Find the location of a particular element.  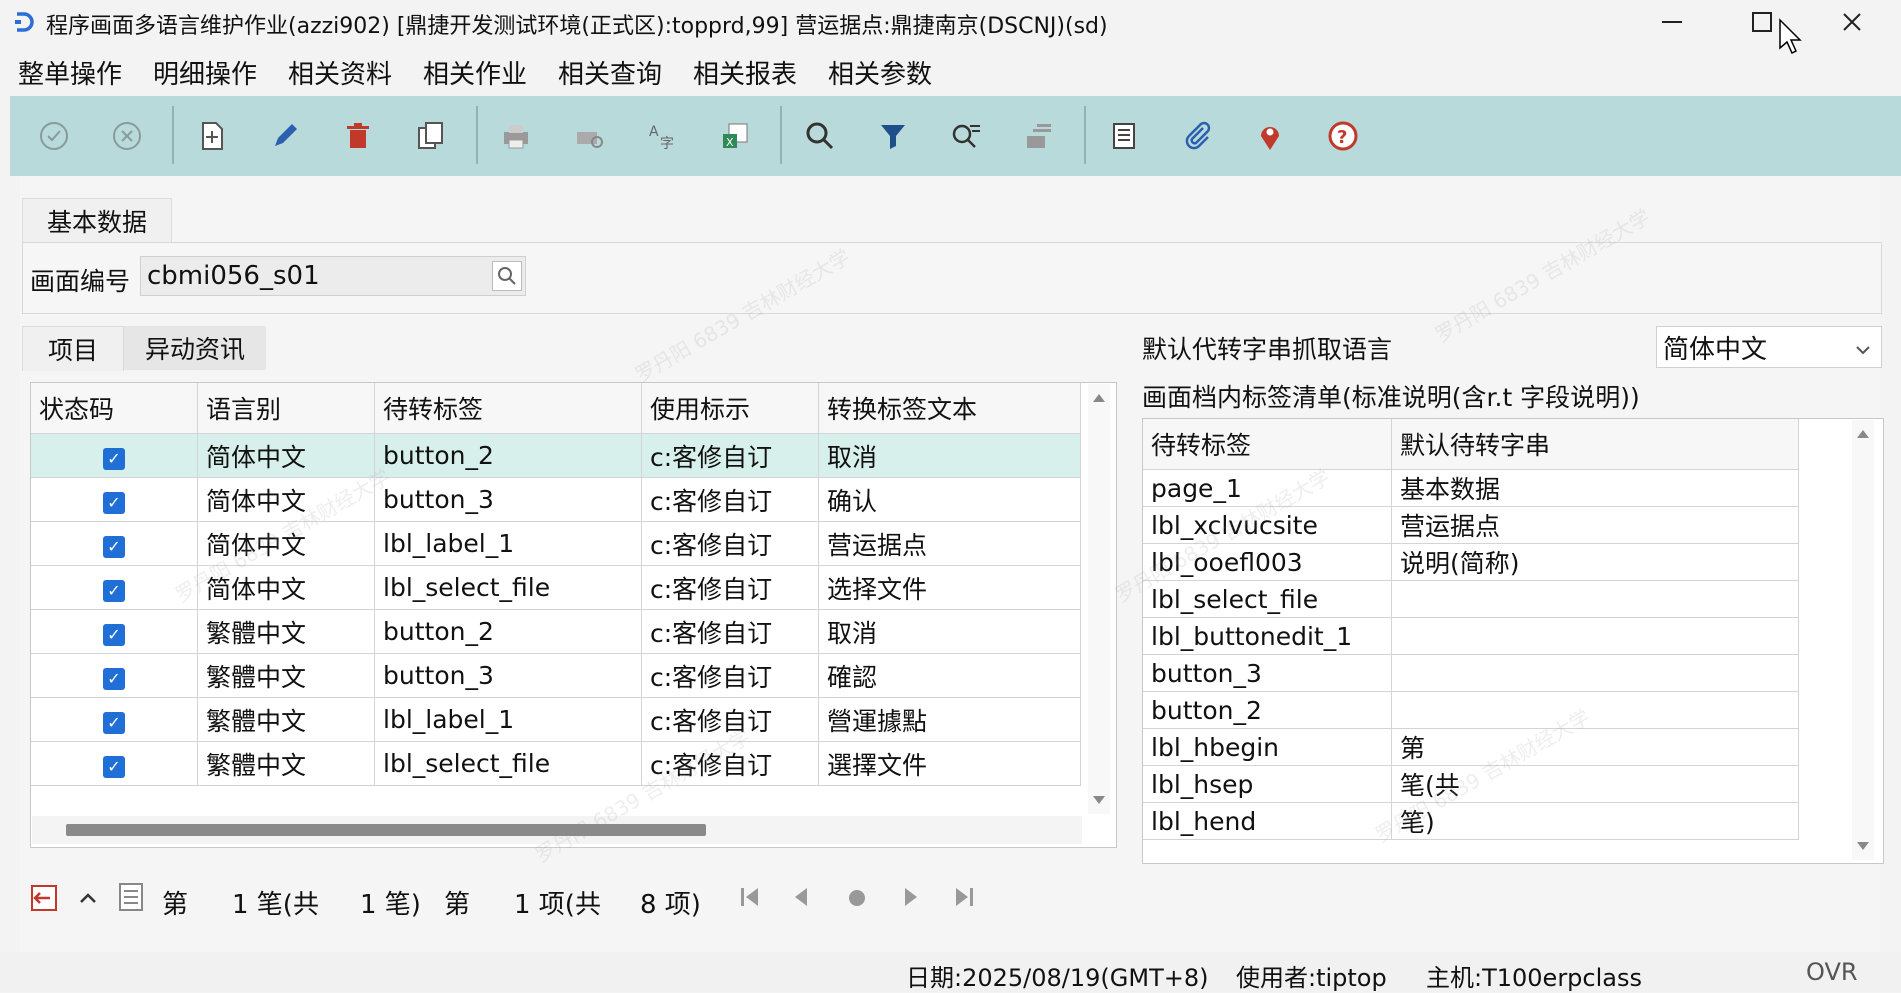

add-icon is located at coordinates (212, 136).